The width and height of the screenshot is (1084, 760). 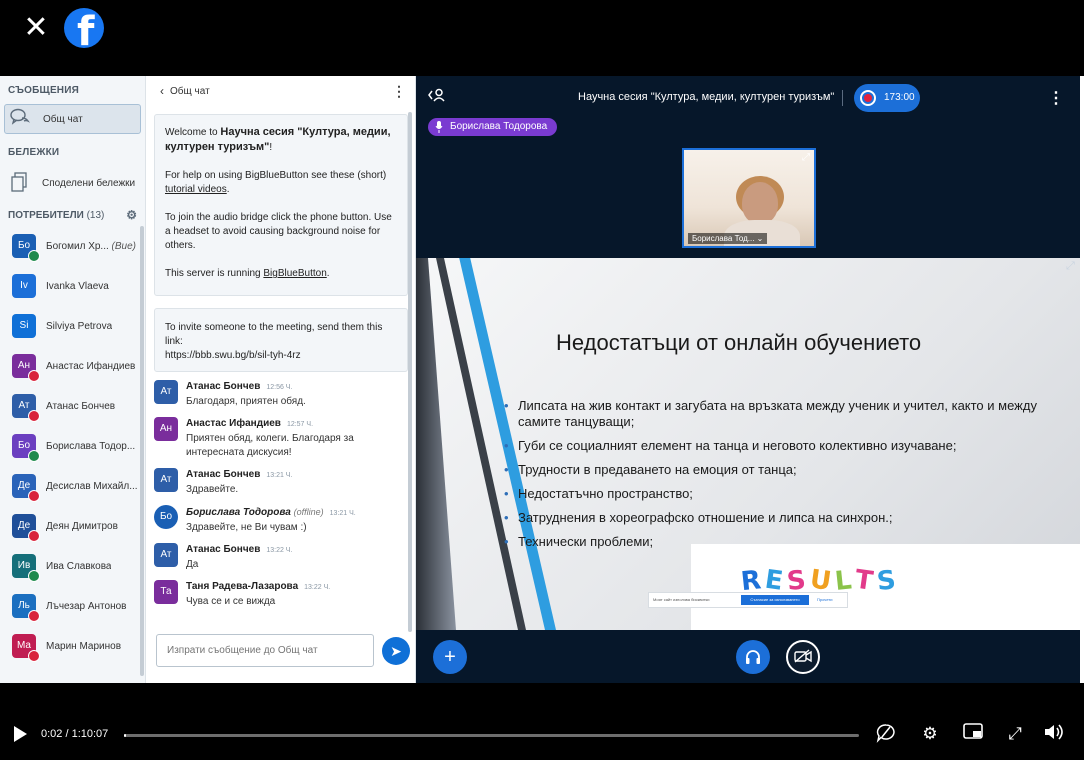 What do you see at coordinates (297, 424) in the screenshot?
I see `message-header: Анастас Ифандиев 12:57 Ч.` at bounding box center [297, 424].